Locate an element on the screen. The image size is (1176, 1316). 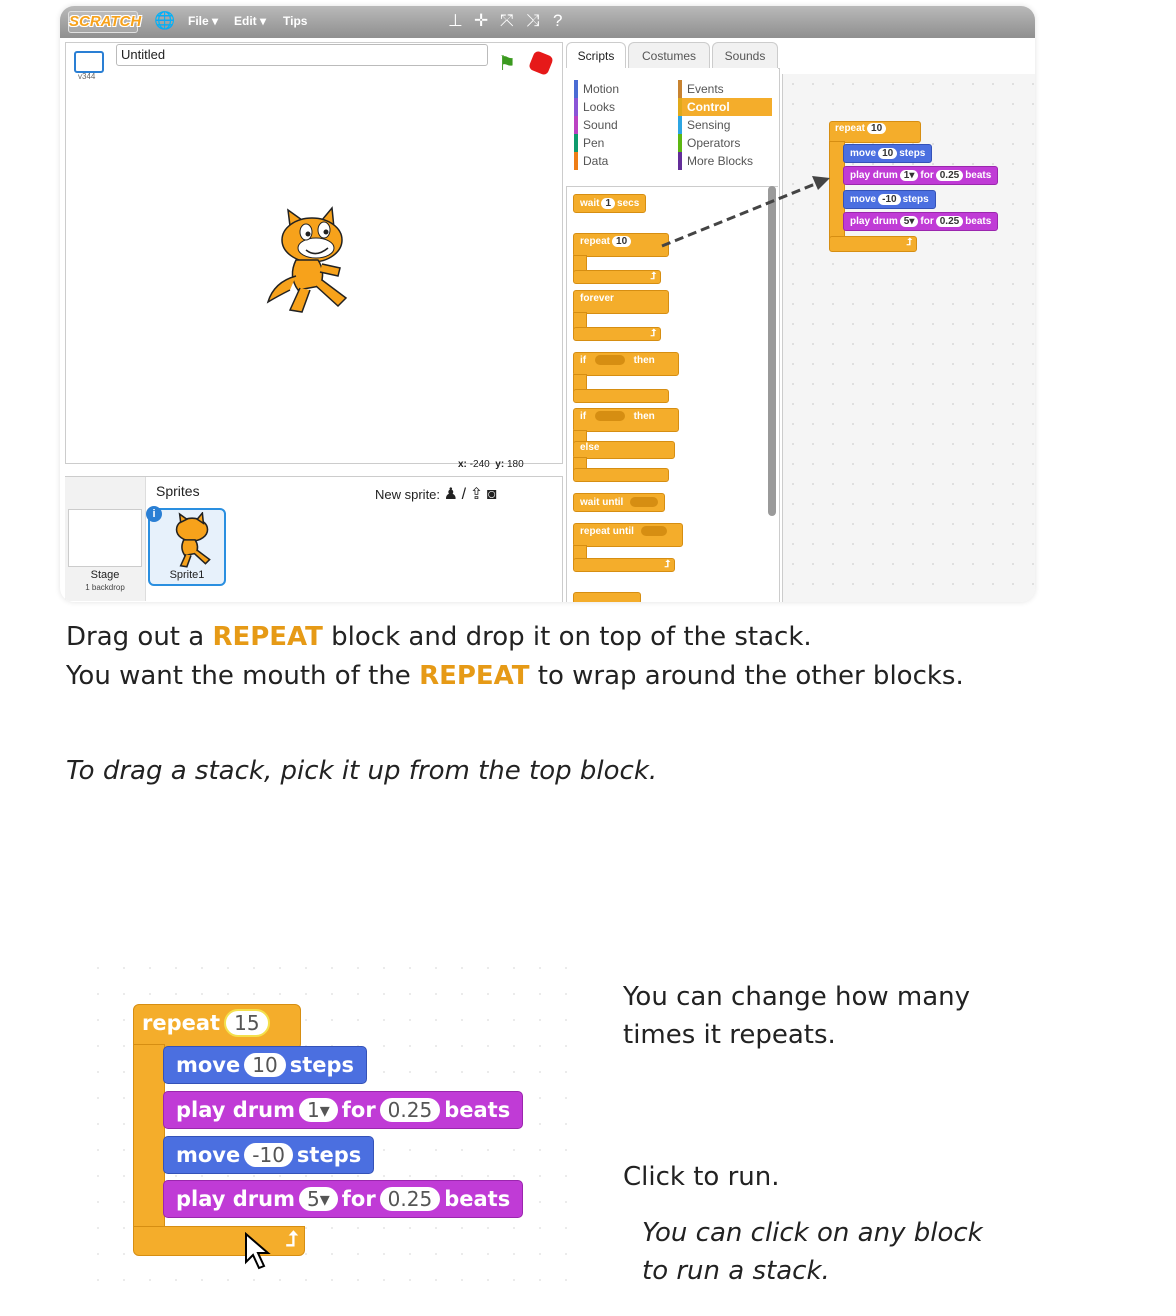
big-move-block: move -10 steps is located at coordinates (269, 1155).